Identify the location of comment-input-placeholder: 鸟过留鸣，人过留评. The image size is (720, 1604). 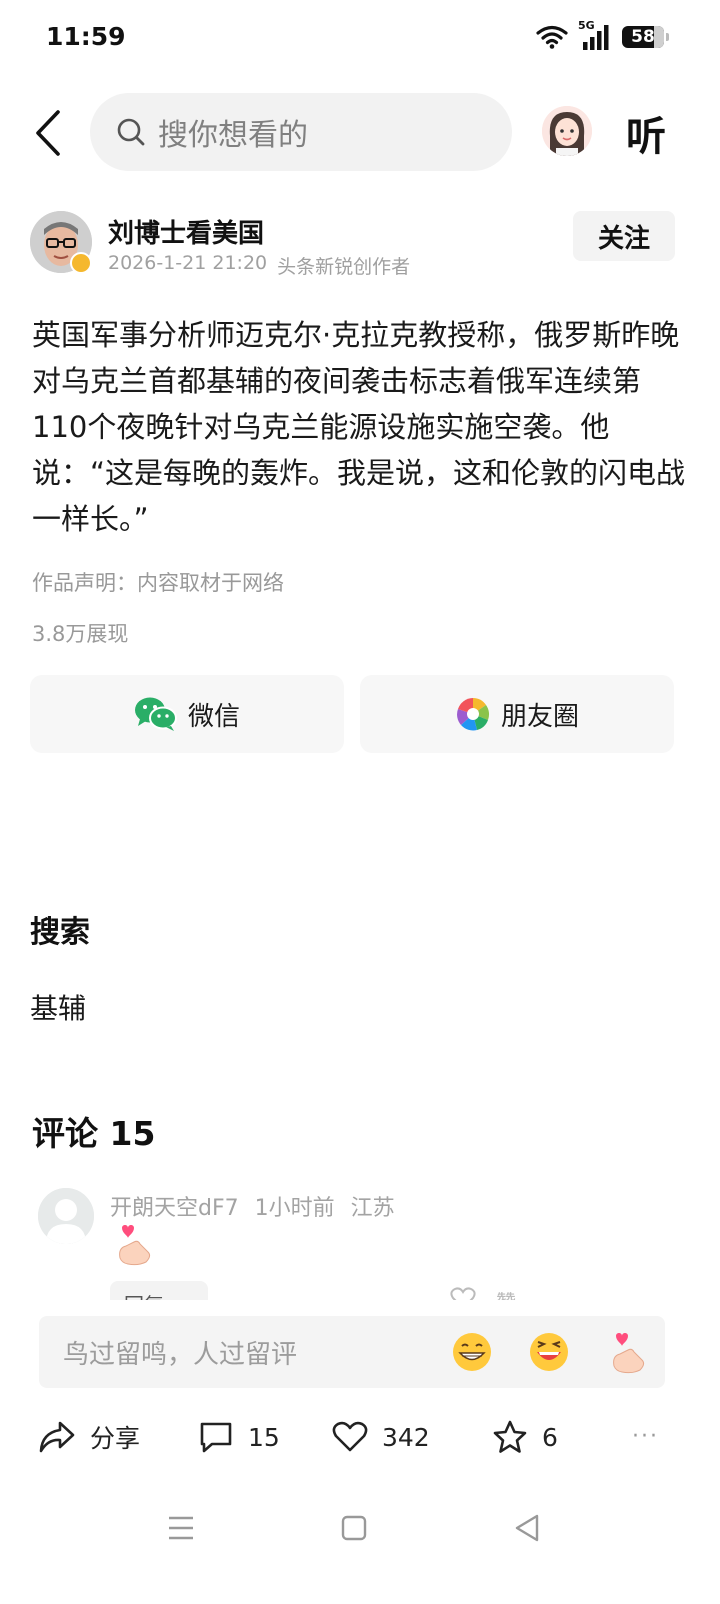
(180, 1354).